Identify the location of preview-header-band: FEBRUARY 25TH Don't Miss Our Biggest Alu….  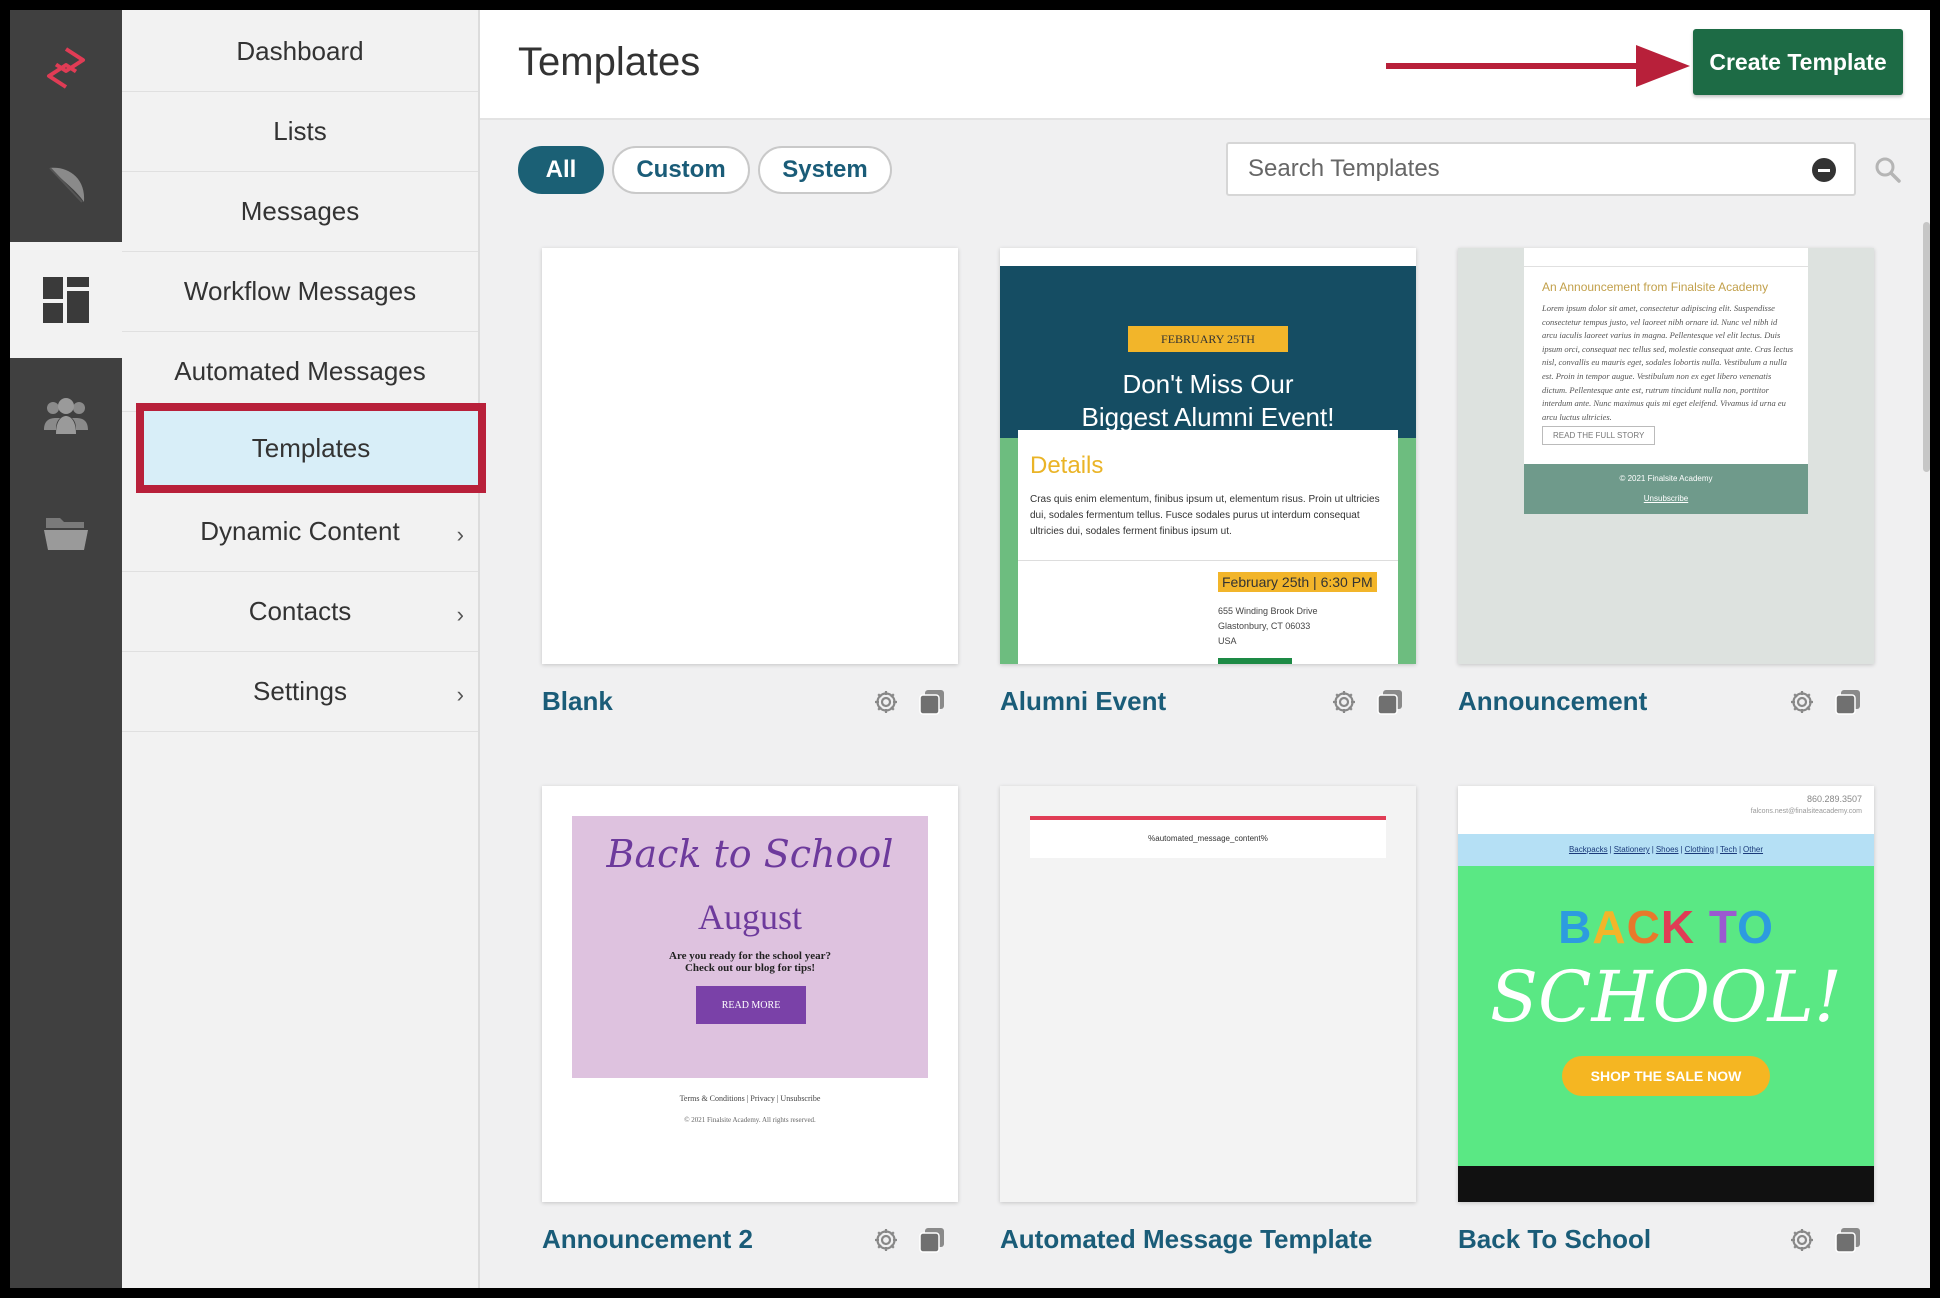
(1208, 352).